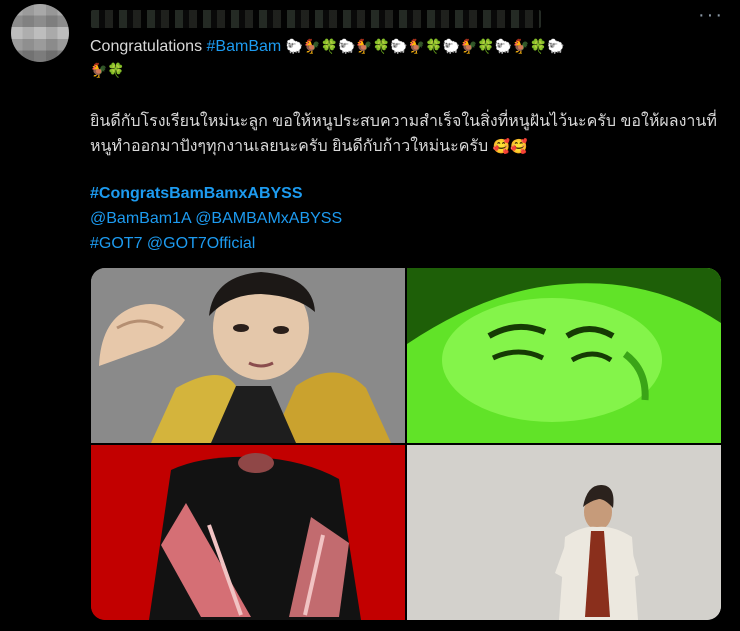 This screenshot has width=740, height=631. What do you see at coordinates (244, 46) in the screenshot?
I see `hashtag-bambam: #BamBam` at bounding box center [244, 46].